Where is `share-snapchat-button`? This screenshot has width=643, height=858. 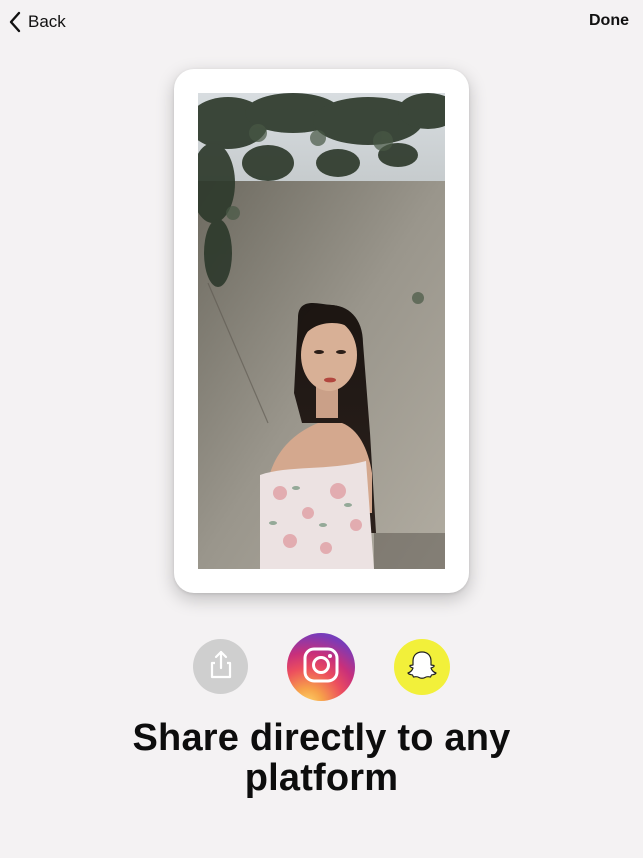
share-snapchat-button is located at coordinates (422, 667).